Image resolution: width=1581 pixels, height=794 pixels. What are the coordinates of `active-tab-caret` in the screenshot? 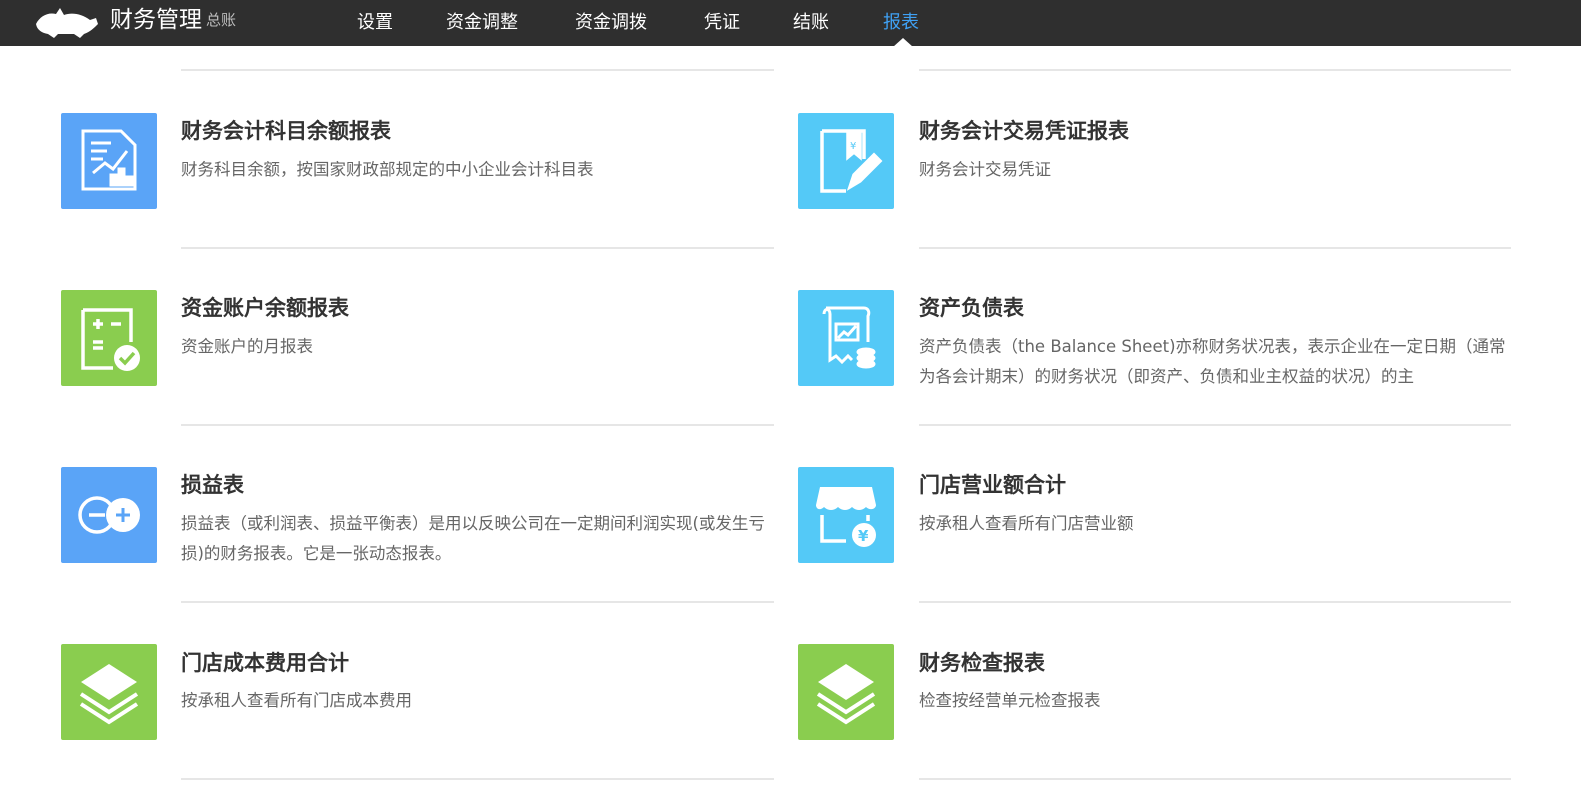 It's located at (903, 42).